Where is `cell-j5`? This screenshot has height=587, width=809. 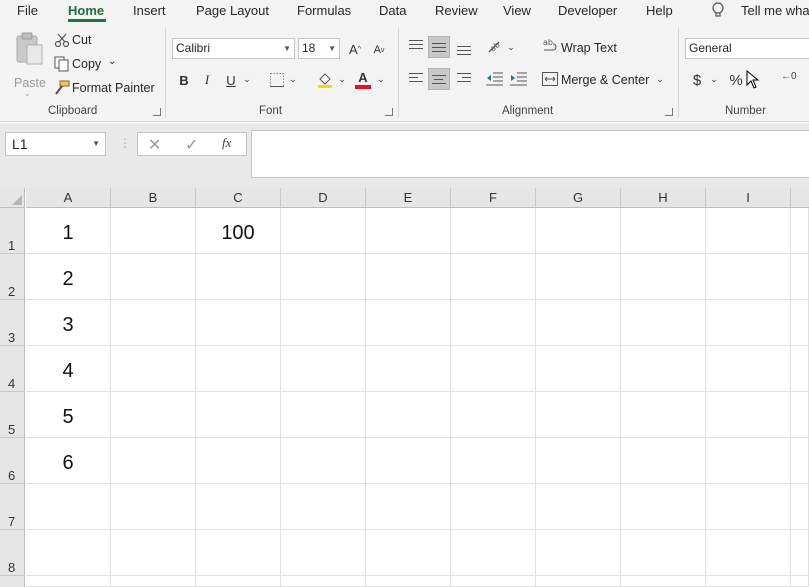
cell-j5 is located at coordinates (800, 415).